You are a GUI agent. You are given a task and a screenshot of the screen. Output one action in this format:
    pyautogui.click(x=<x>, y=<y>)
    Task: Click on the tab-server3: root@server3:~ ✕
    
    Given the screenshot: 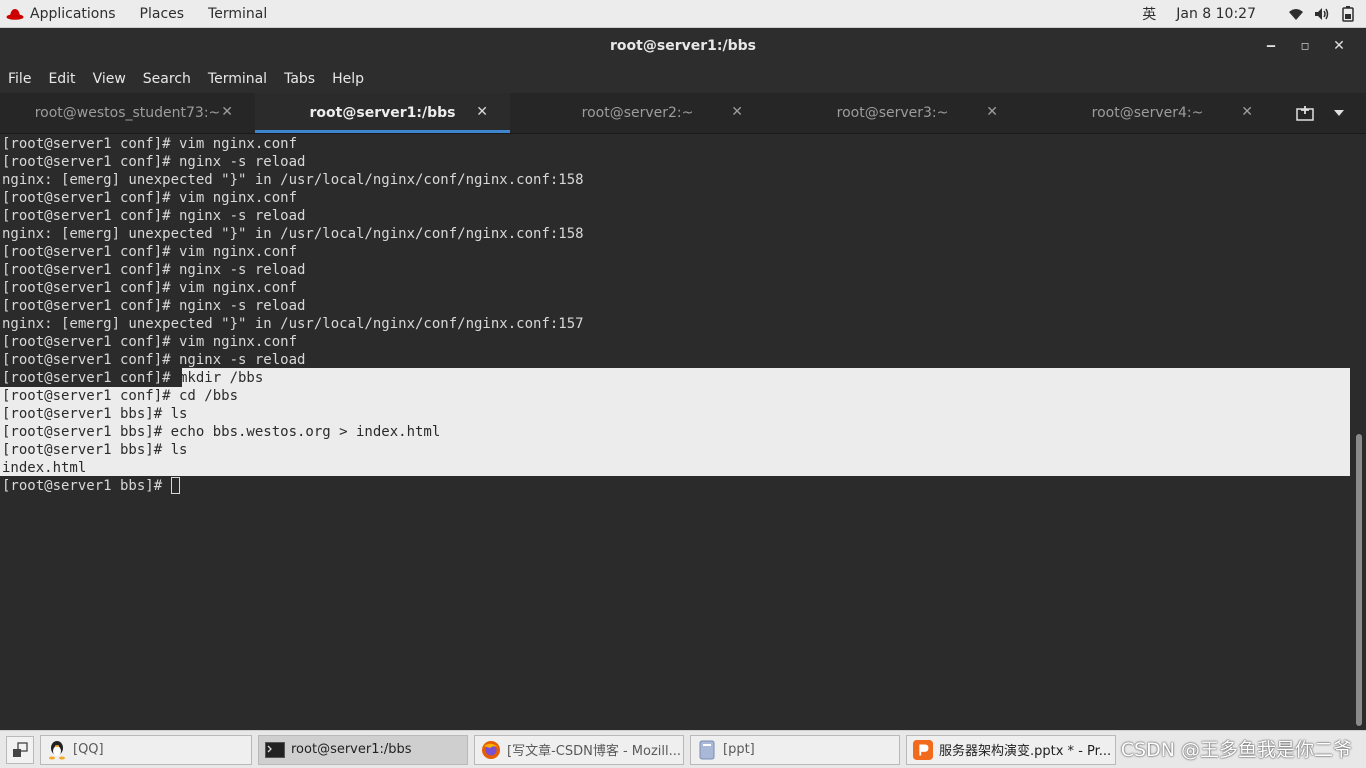 What is the action you would take?
    pyautogui.click(x=892, y=113)
    